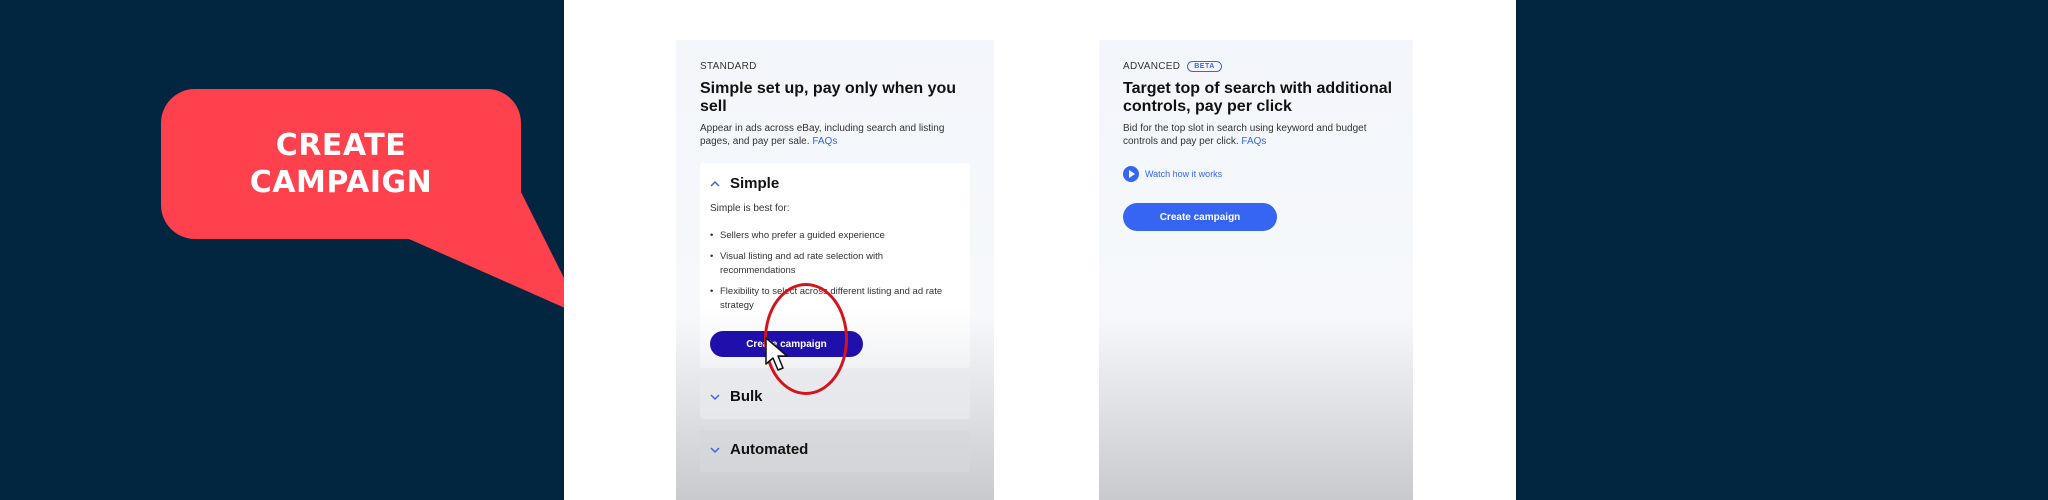 The image size is (2048, 500). Describe the element at coordinates (835, 451) in the screenshot. I see `accordion-automated: Automated` at that location.